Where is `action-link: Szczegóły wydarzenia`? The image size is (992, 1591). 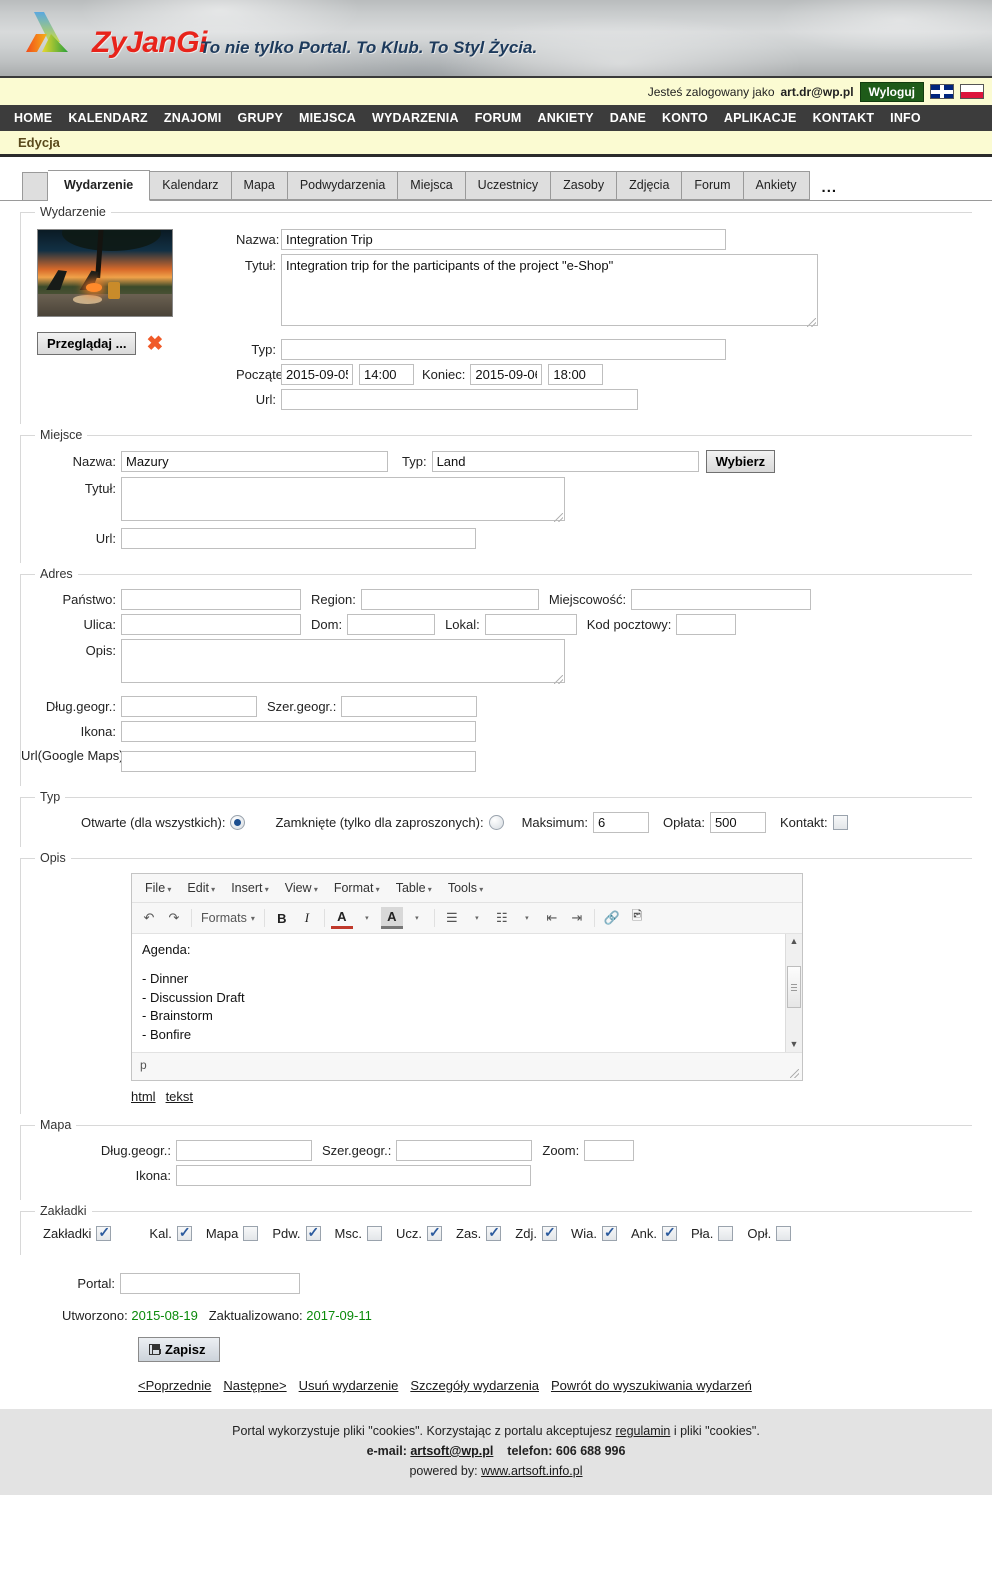 action-link: Szczegóły wydarzenia is located at coordinates (474, 1385).